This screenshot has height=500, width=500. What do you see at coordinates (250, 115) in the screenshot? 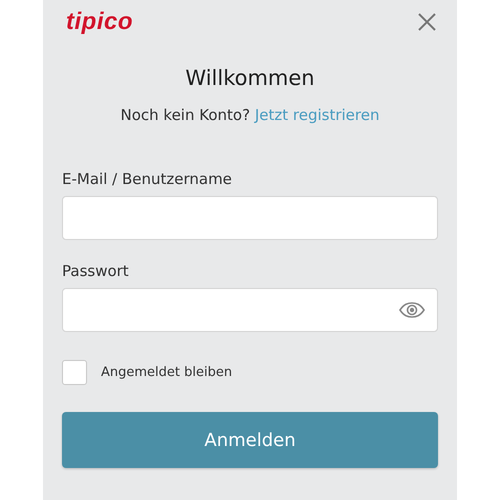
I see `signup-prompt: Noch kein Konto? Jetzt registrieren` at bounding box center [250, 115].